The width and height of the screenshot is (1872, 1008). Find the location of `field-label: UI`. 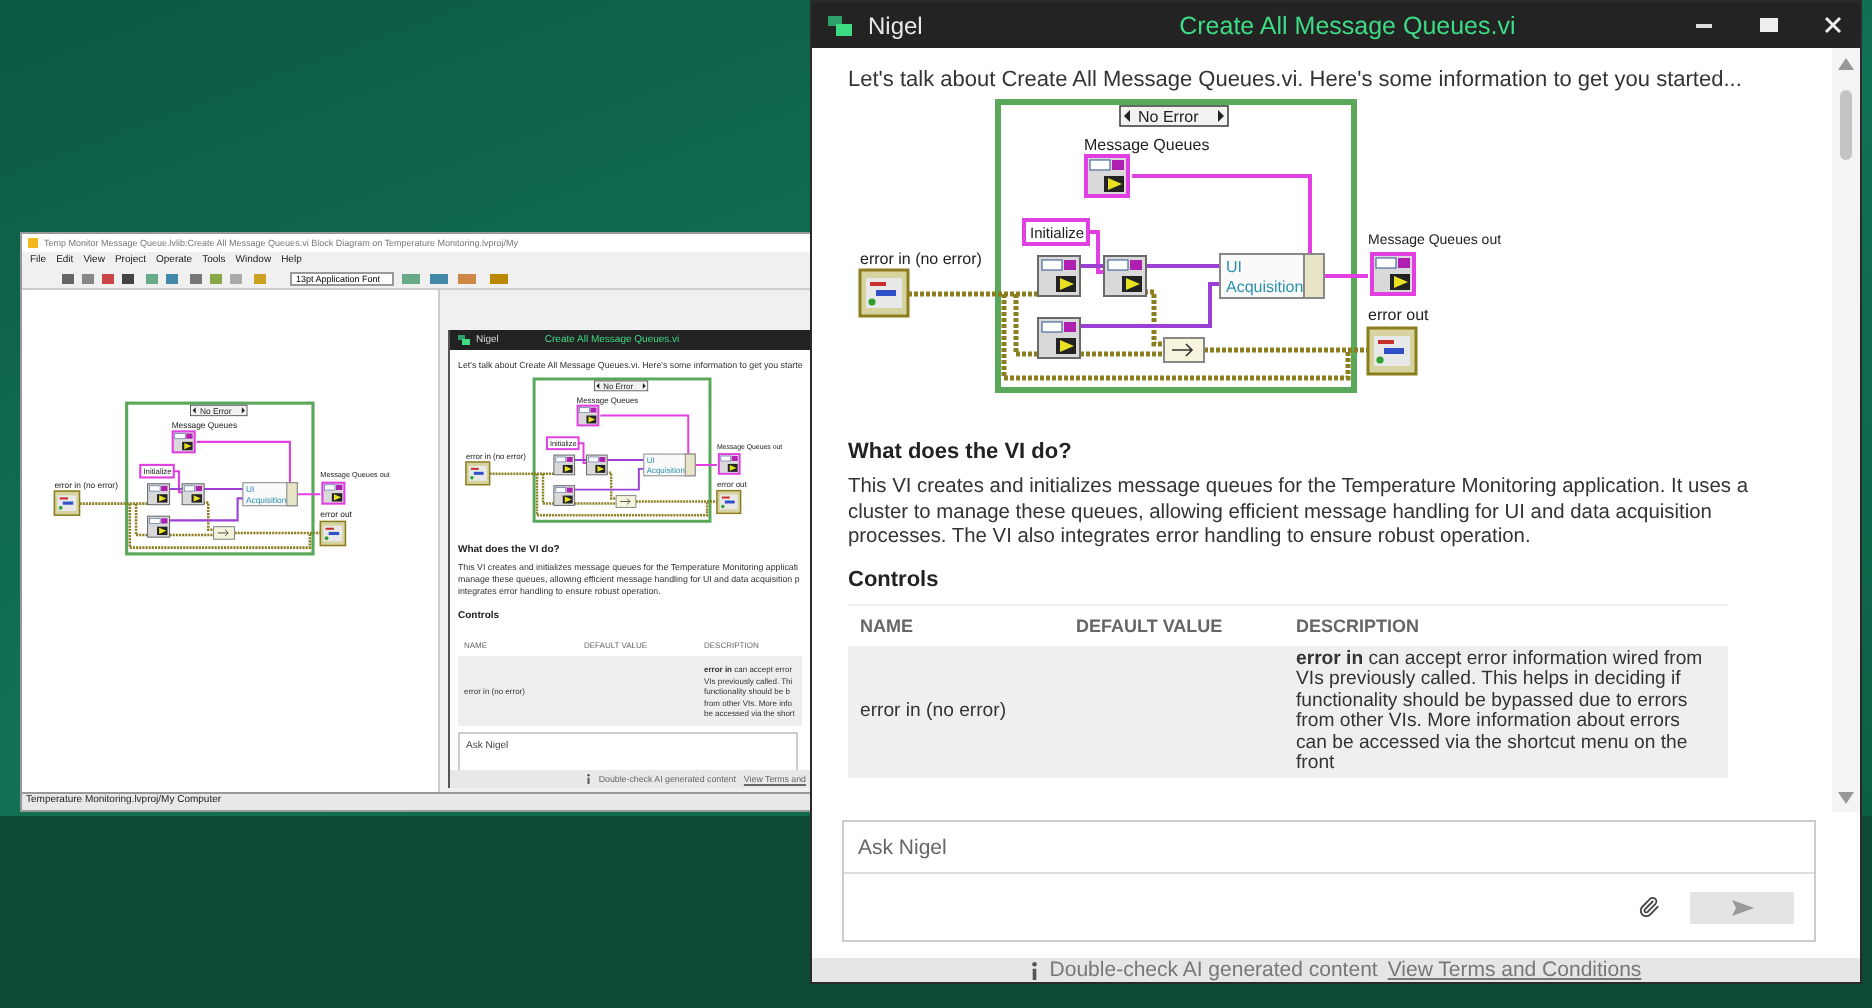

field-label: UI is located at coordinates (1234, 267).